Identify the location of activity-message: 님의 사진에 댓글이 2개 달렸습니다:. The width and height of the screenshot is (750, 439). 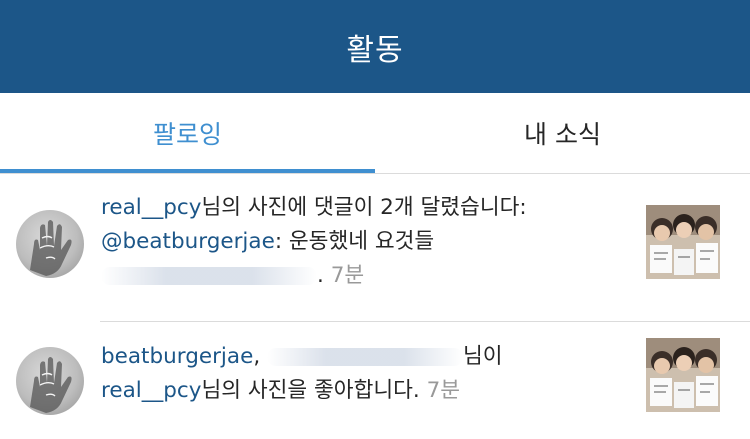
(364, 207).